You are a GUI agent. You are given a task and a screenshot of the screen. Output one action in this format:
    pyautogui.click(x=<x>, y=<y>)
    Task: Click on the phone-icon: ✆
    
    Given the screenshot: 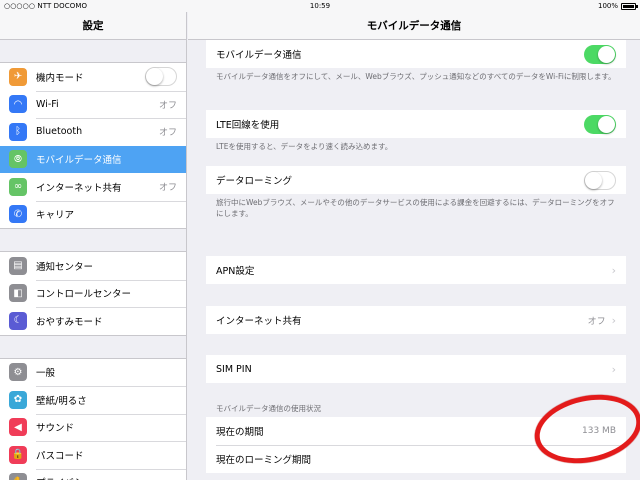 What is the action you would take?
    pyautogui.click(x=18, y=214)
    